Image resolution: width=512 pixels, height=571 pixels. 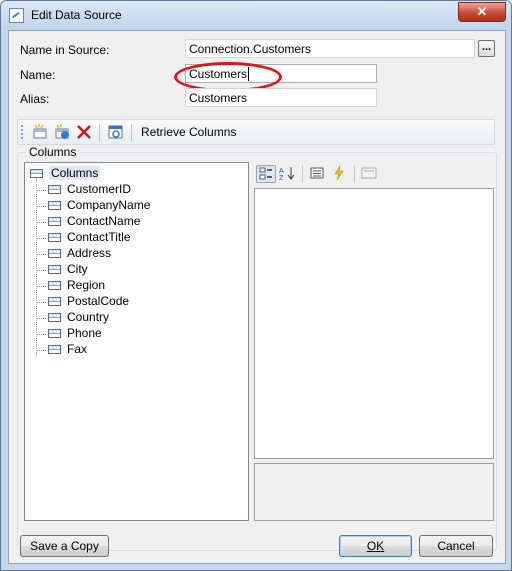 What do you see at coordinates (76, 15) in the screenshot?
I see `window-title: Edit Data Source` at bounding box center [76, 15].